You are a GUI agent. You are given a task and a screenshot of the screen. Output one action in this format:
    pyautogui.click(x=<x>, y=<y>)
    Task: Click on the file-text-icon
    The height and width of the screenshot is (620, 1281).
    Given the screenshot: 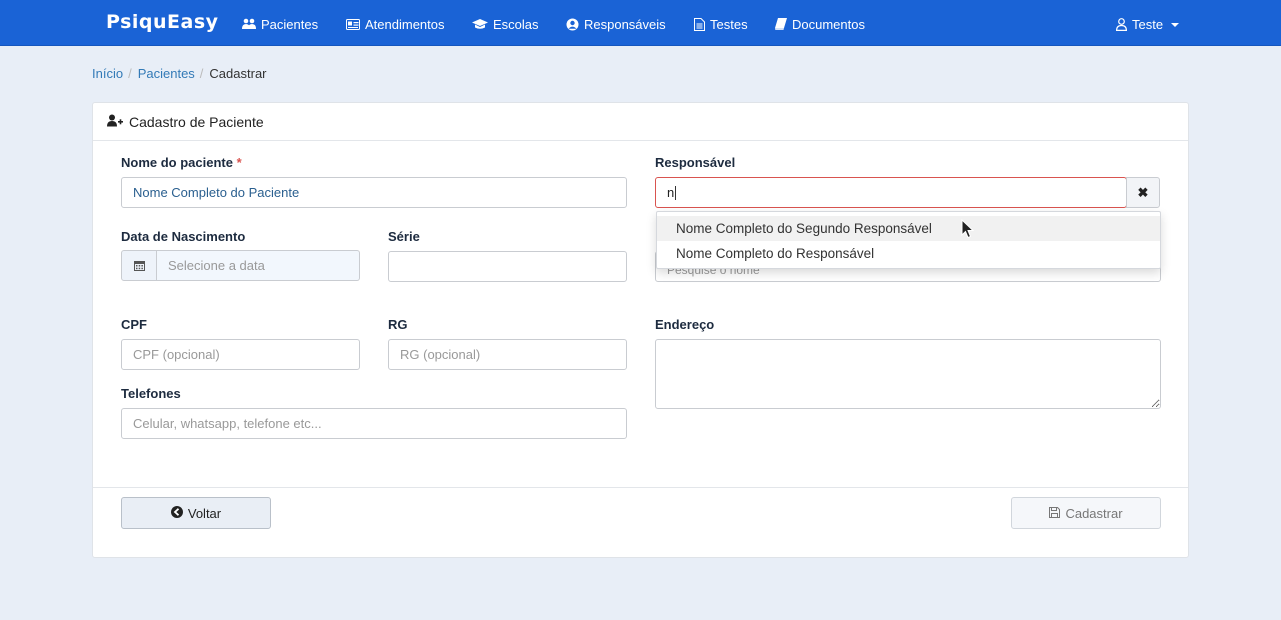 What is the action you would take?
    pyautogui.click(x=699, y=24)
    